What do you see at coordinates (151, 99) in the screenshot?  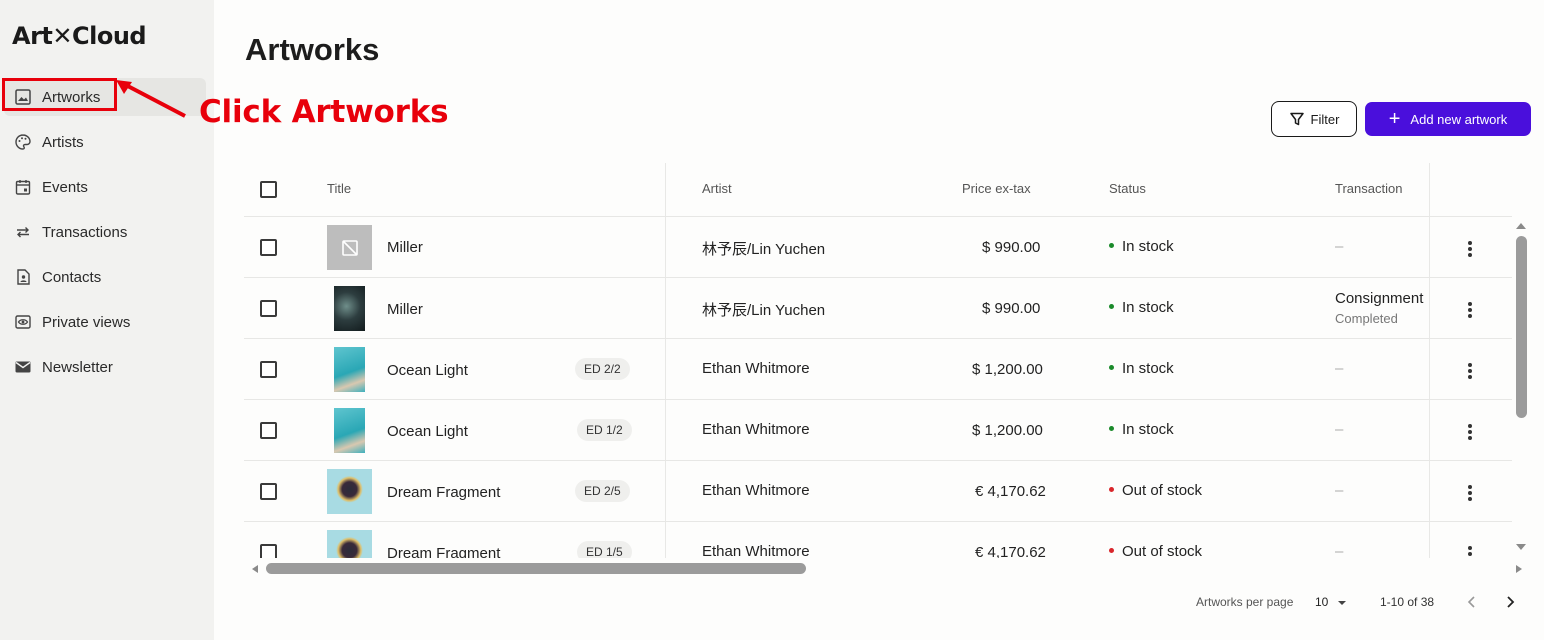 I see `annotation-arrow-icon` at bounding box center [151, 99].